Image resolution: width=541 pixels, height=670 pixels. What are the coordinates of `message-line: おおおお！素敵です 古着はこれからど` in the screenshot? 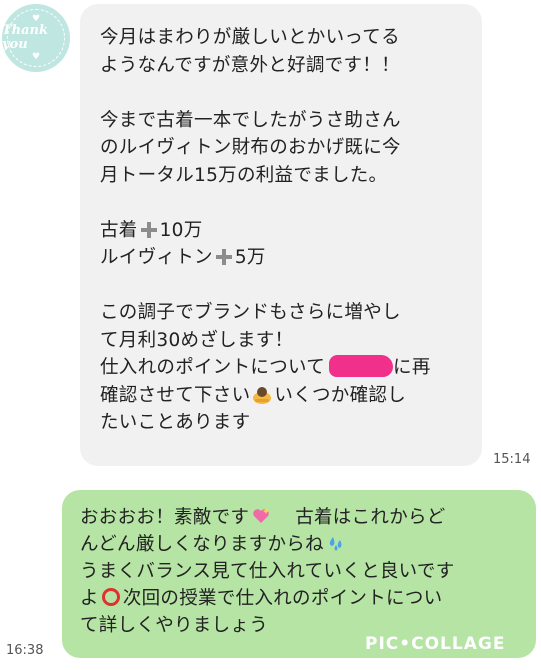 It's located at (302, 517).